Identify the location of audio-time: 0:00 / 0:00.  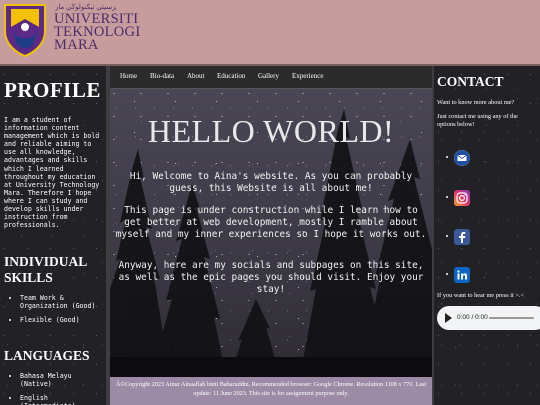
(472, 317).